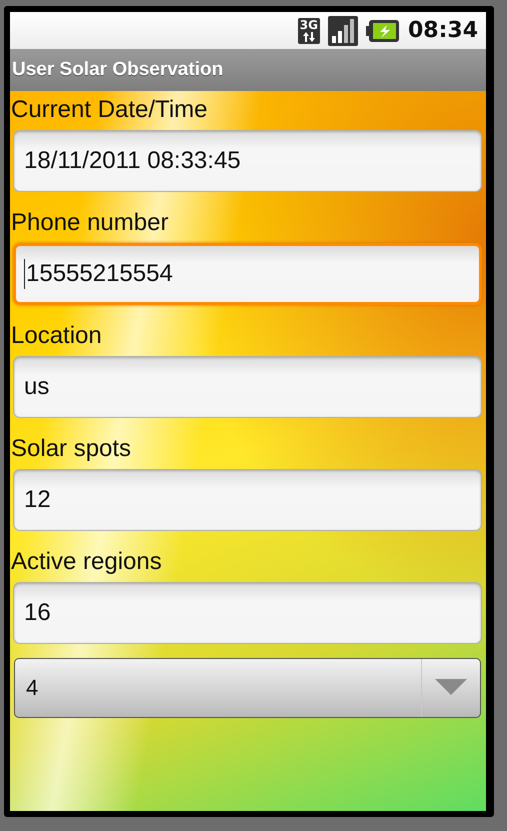 The height and width of the screenshot is (831, 507). I want to click on text-input-field: 12, so click(247, 500).